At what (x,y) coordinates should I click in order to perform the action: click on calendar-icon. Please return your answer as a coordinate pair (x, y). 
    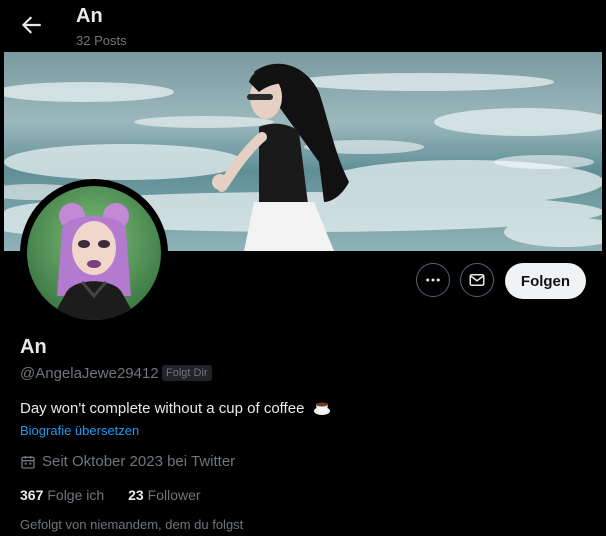
    Looking at the image, I should click on (28, 462).